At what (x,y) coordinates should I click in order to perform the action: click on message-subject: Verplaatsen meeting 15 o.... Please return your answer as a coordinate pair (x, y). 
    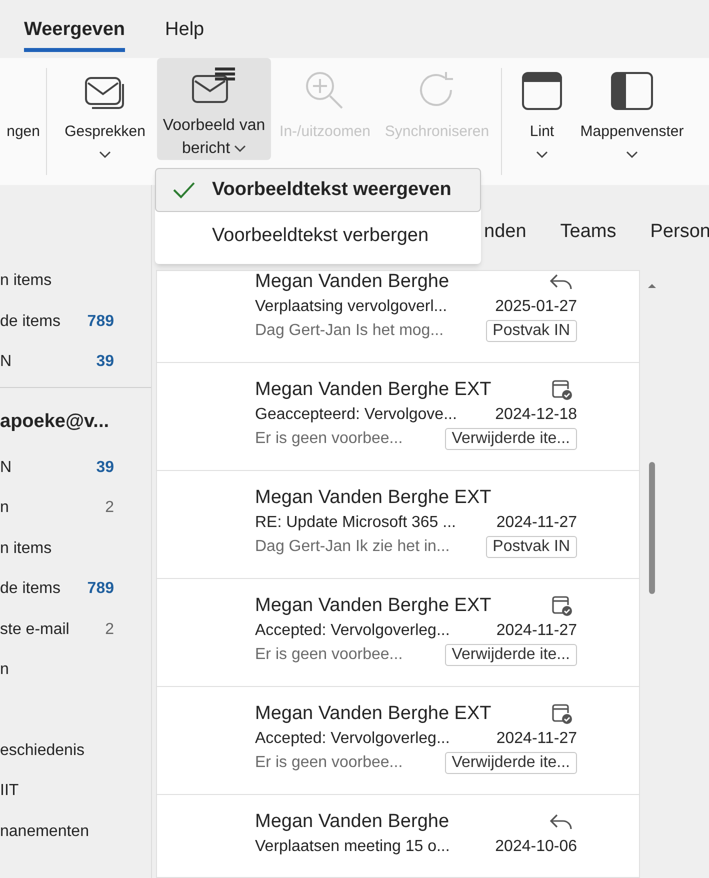
    Looking at the image, I should click on (352, 847).